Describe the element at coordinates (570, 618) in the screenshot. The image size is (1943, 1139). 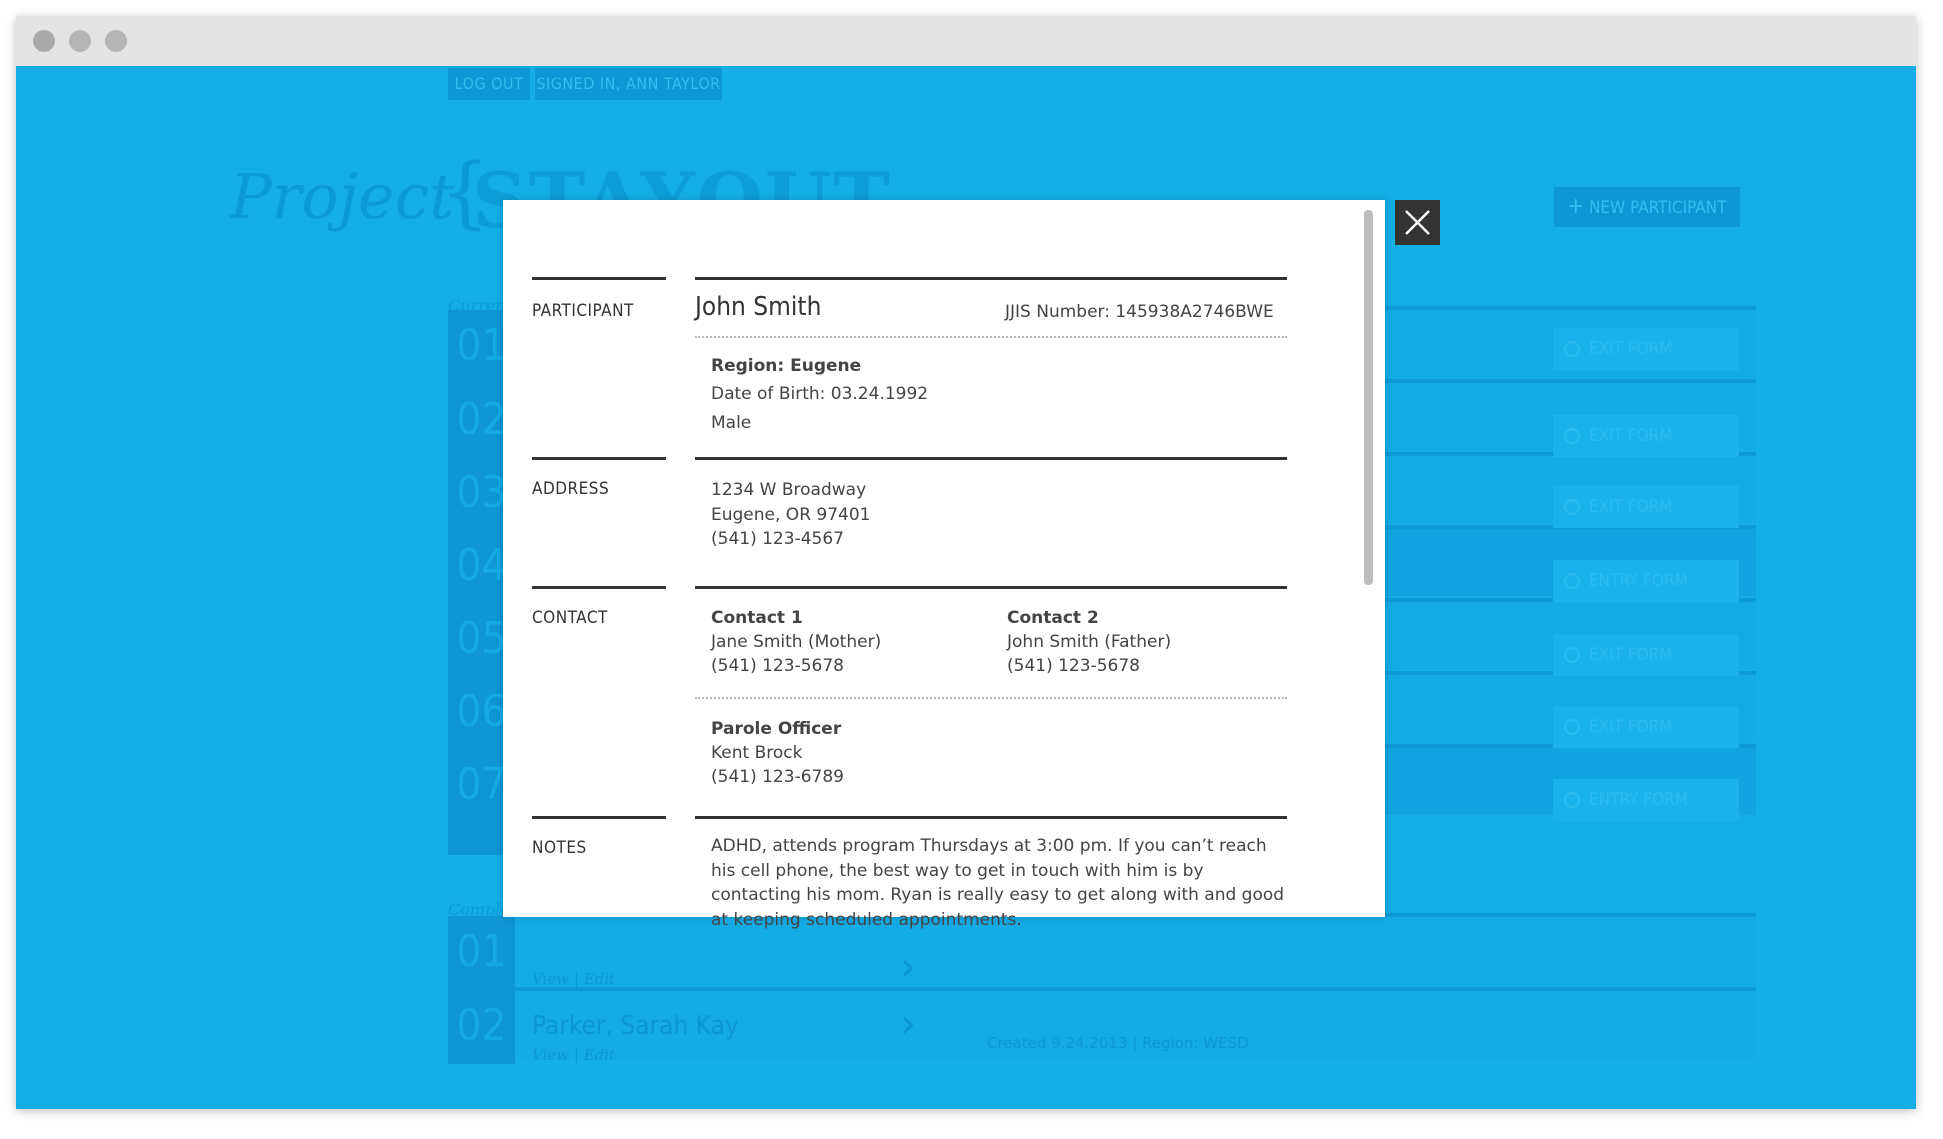
I see `contact-heading: CONTACT` at that location.